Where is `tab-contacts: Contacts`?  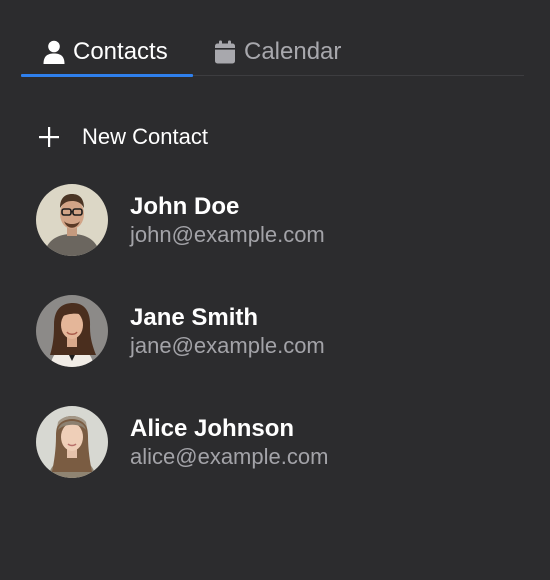
tab-contacts: Contacts is located at coordinates (107, 52).